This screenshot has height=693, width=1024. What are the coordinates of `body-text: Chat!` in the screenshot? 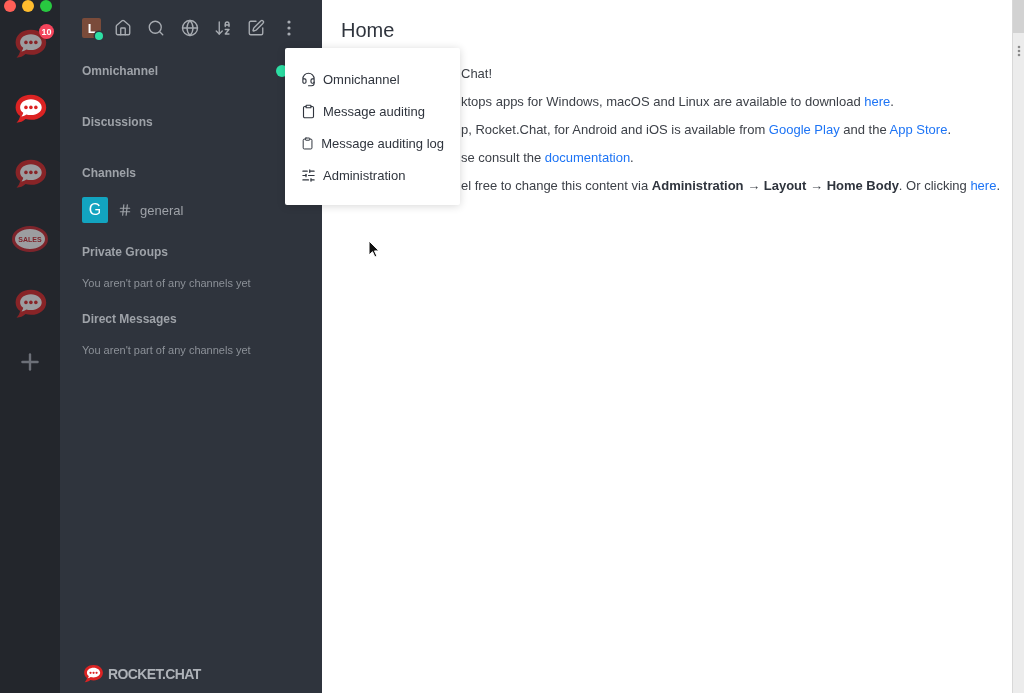 It's located at (477, 74).